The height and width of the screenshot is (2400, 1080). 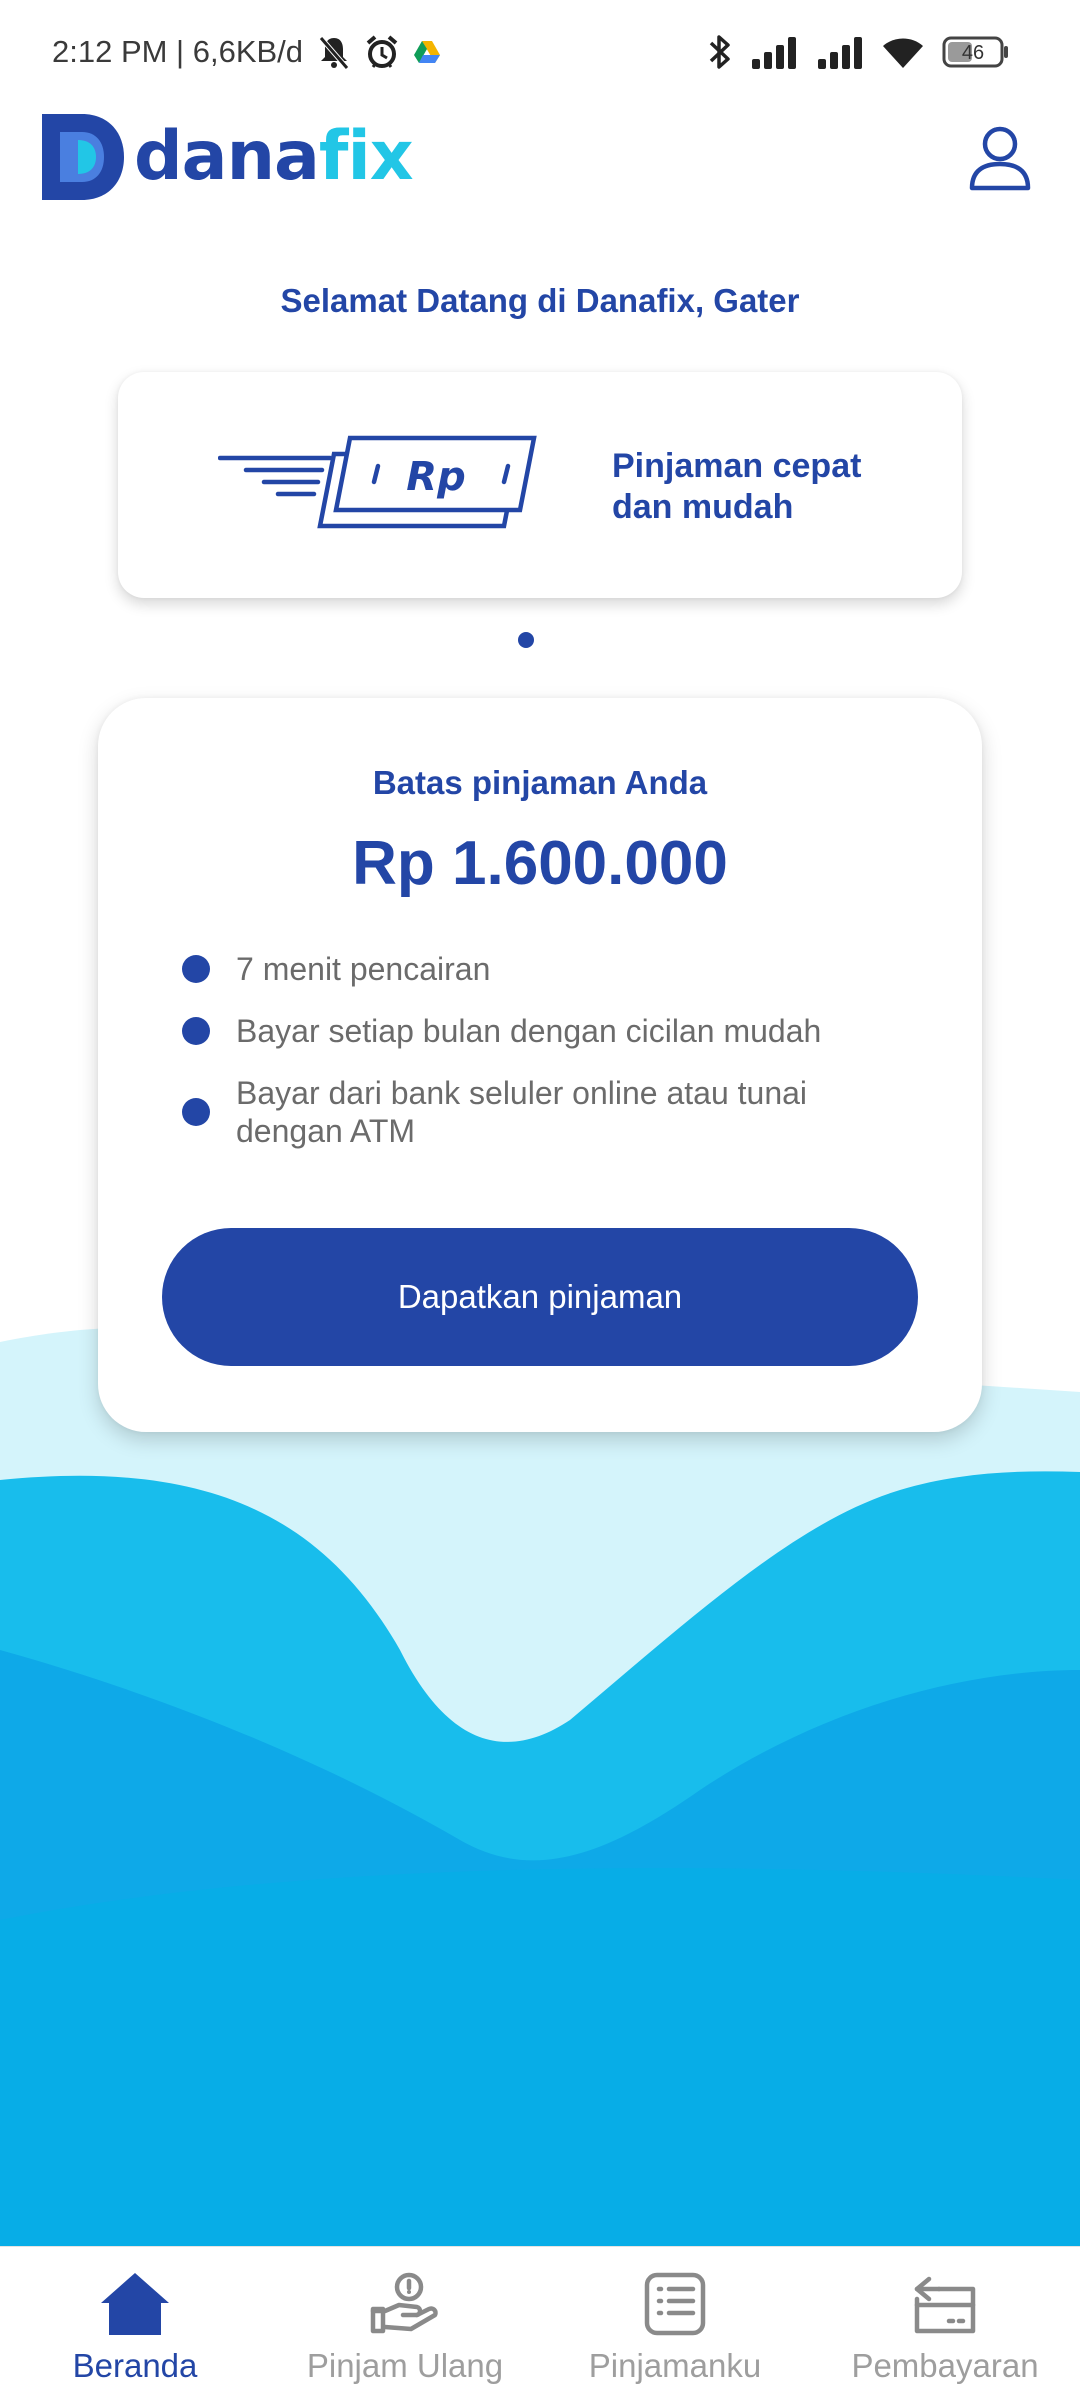 What do you see at coordinates (540, 300) in the screenshot?
I see `welcome-text: Selamat Datang di Danafix, Gater` at bounding box center [540, 300].